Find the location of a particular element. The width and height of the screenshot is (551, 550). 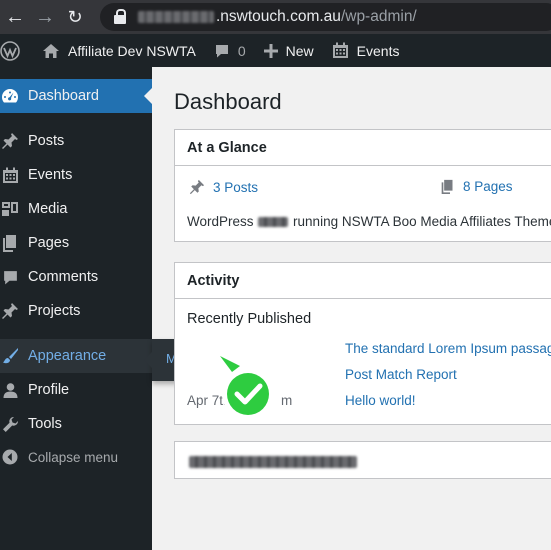

user-icon is located at coordinates (10, 390).